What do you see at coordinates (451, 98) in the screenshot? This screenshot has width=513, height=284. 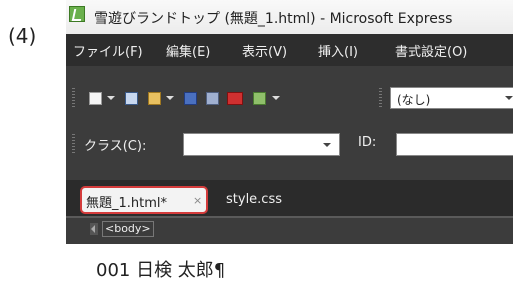 I see `style-select: (なし)` at bounding box center [451, 98].